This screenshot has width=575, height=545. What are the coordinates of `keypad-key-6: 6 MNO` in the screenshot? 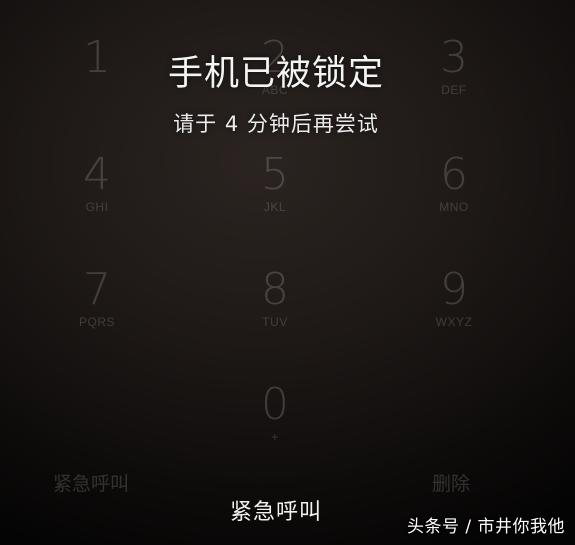 It's located at (454, 195).